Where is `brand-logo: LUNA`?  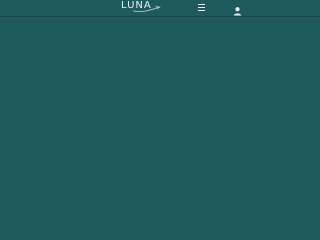
brand-logo: LUNA is located at coordinates (141, 7).